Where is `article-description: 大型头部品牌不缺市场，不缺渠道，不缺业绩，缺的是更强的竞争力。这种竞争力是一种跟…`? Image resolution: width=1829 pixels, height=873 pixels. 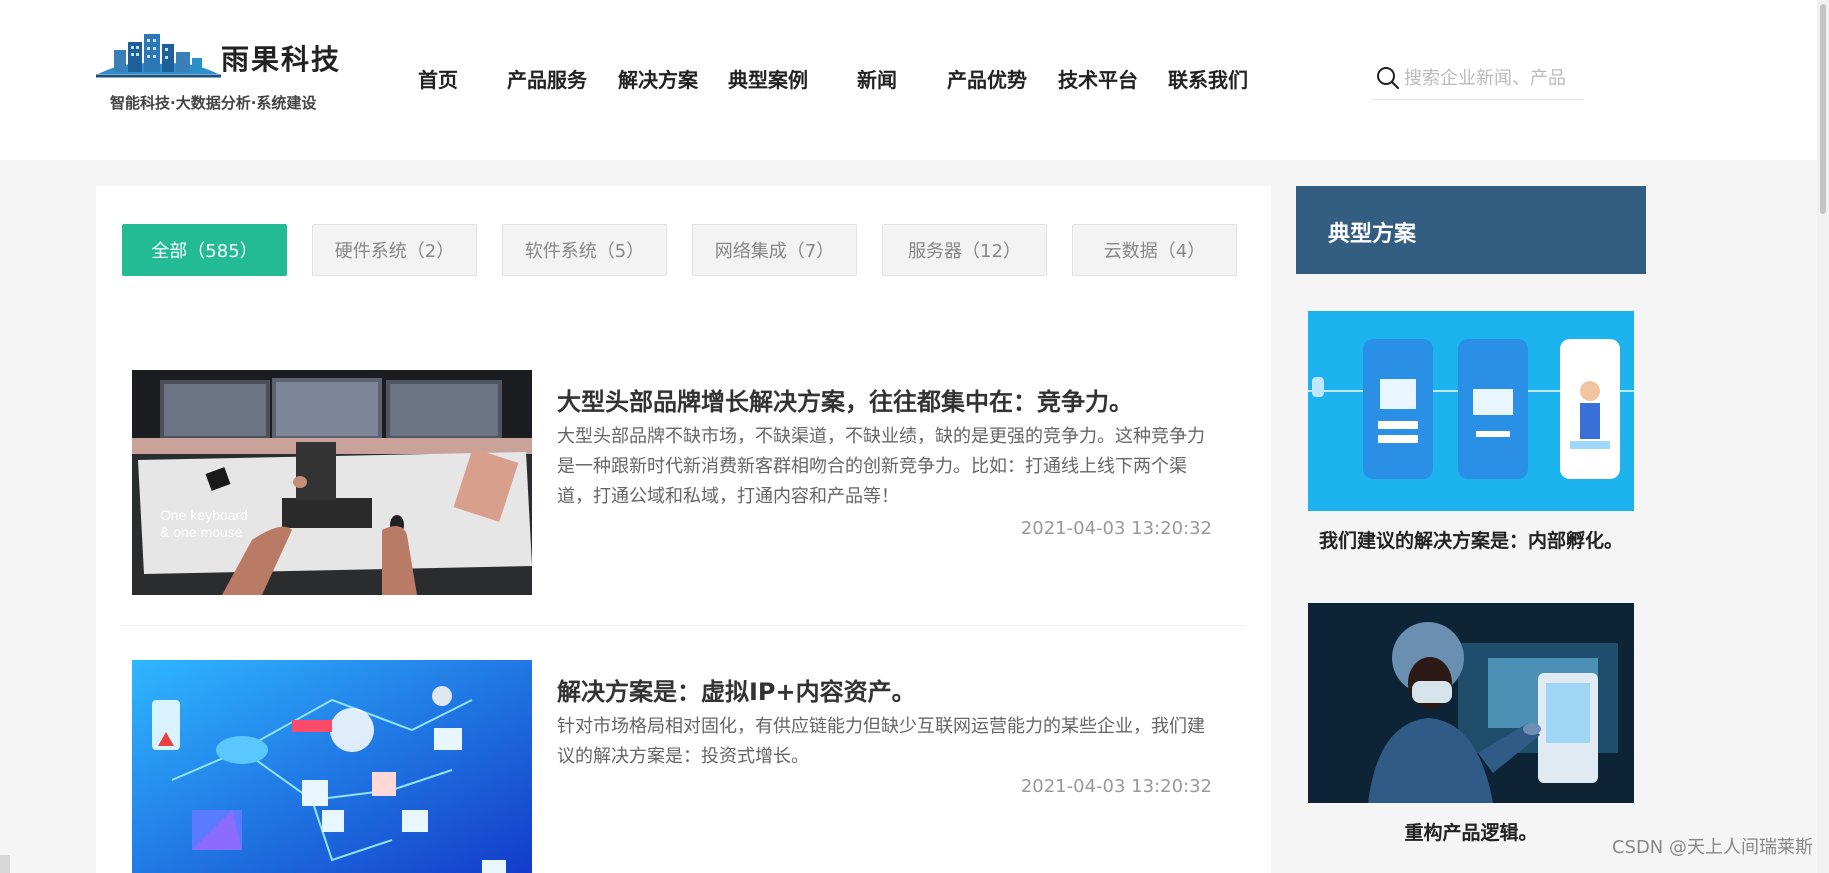
article-description: 大型头部品牌不缺市场，不缺渠道，不缺业绩，缺的是更强的竞争力。这种竞争力是一种跟… is located at coordinates (881, 466).